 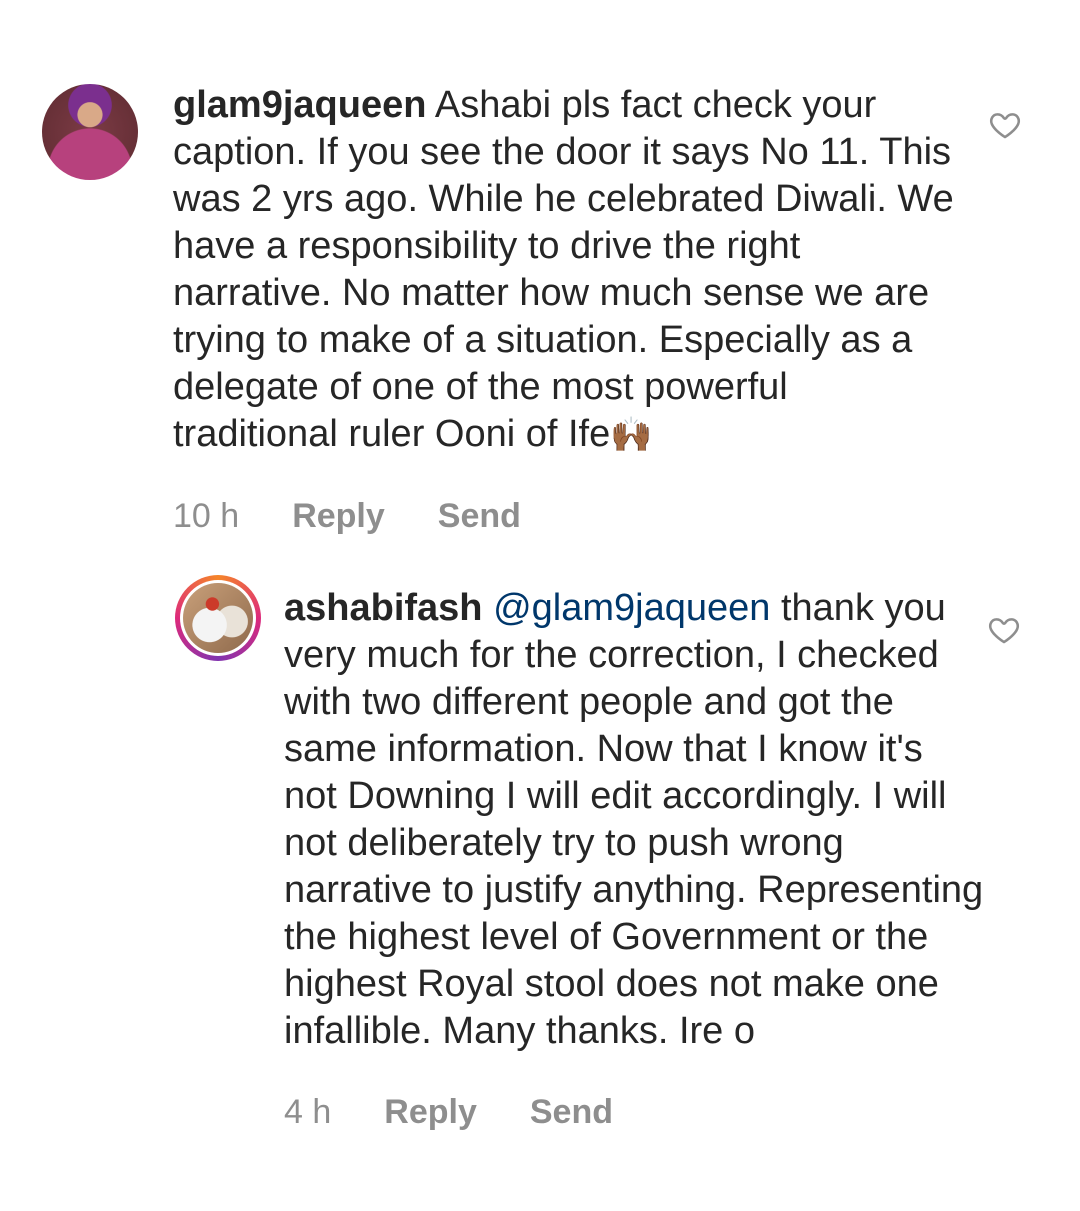 What do you see at coordinates (631, 435) in the screenshot?
I see `raised-hands-emoji: 🙌🏾` at bounding box center [631, 435].